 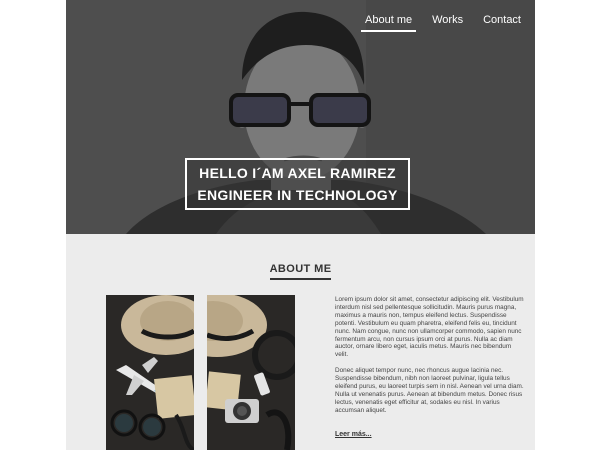 I want to click on nav-contact-link: Contact, so click(x=502, y=23).